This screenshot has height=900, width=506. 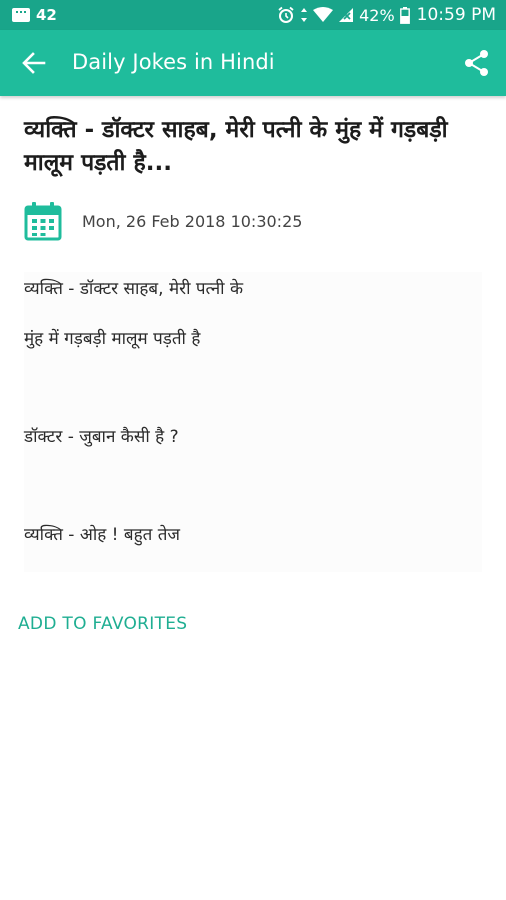 What do you see at coordinates (346, 15) in the screenshot?
I see `signal-icon` at bounding box center [346, 15].